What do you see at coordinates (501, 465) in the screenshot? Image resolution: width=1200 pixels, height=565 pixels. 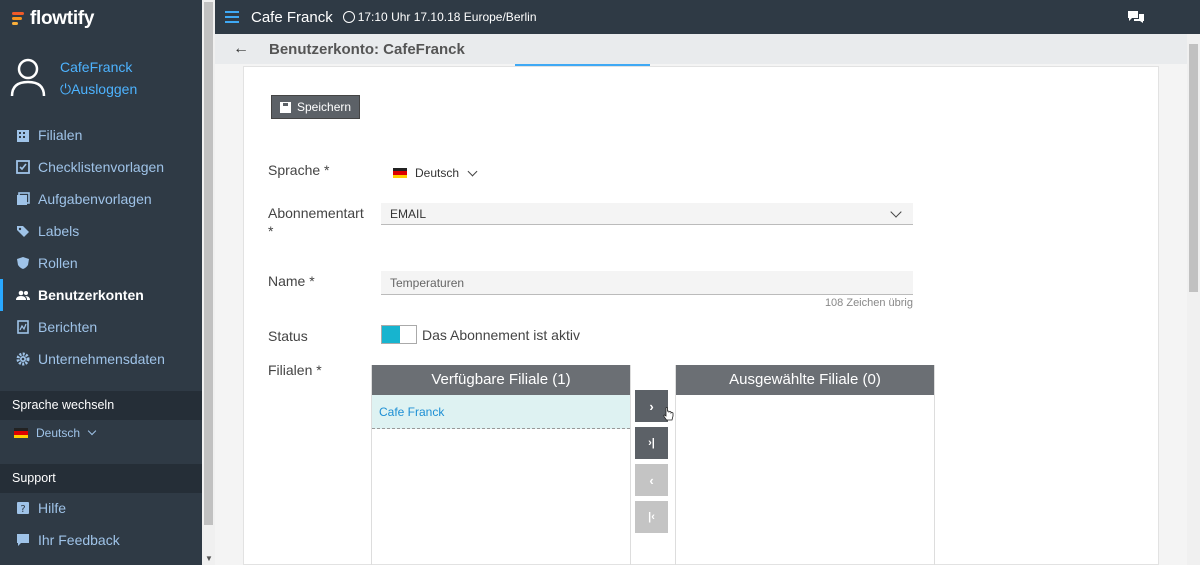 I see `available-branches-list: Verfügbare Filiale (1) Cafe Franck` at bounding box center [501, 465].